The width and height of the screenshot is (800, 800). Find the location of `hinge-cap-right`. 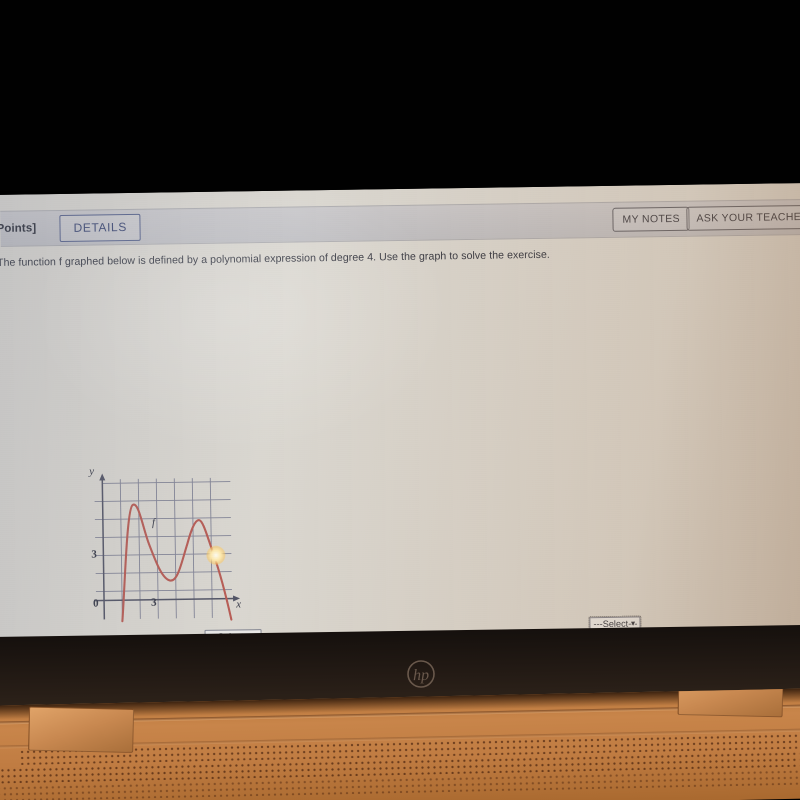

hinge-cap-right is located at coordinates (730, 703).